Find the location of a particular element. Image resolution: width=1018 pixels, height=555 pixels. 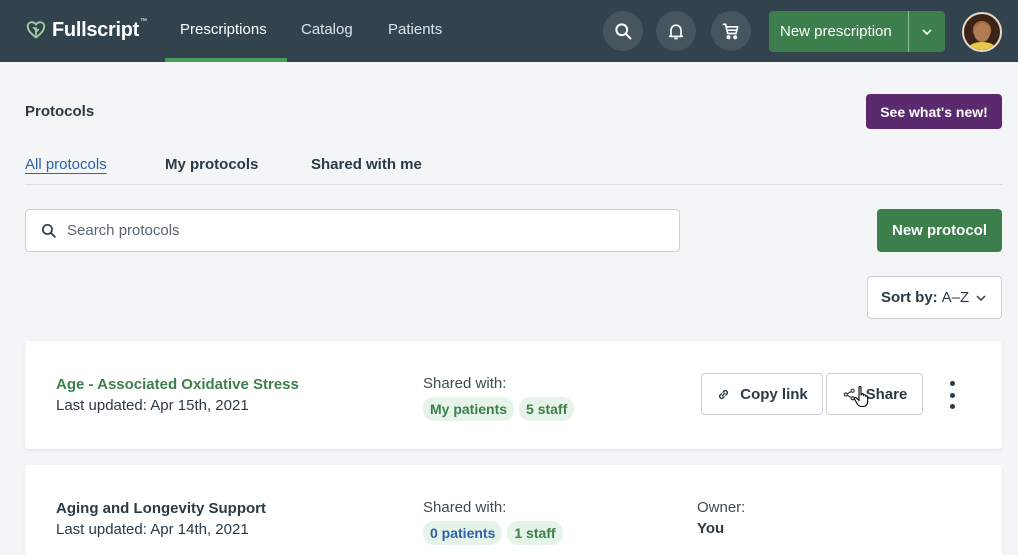

staff-badge: 5 staff is located at coordinates (547, 409).